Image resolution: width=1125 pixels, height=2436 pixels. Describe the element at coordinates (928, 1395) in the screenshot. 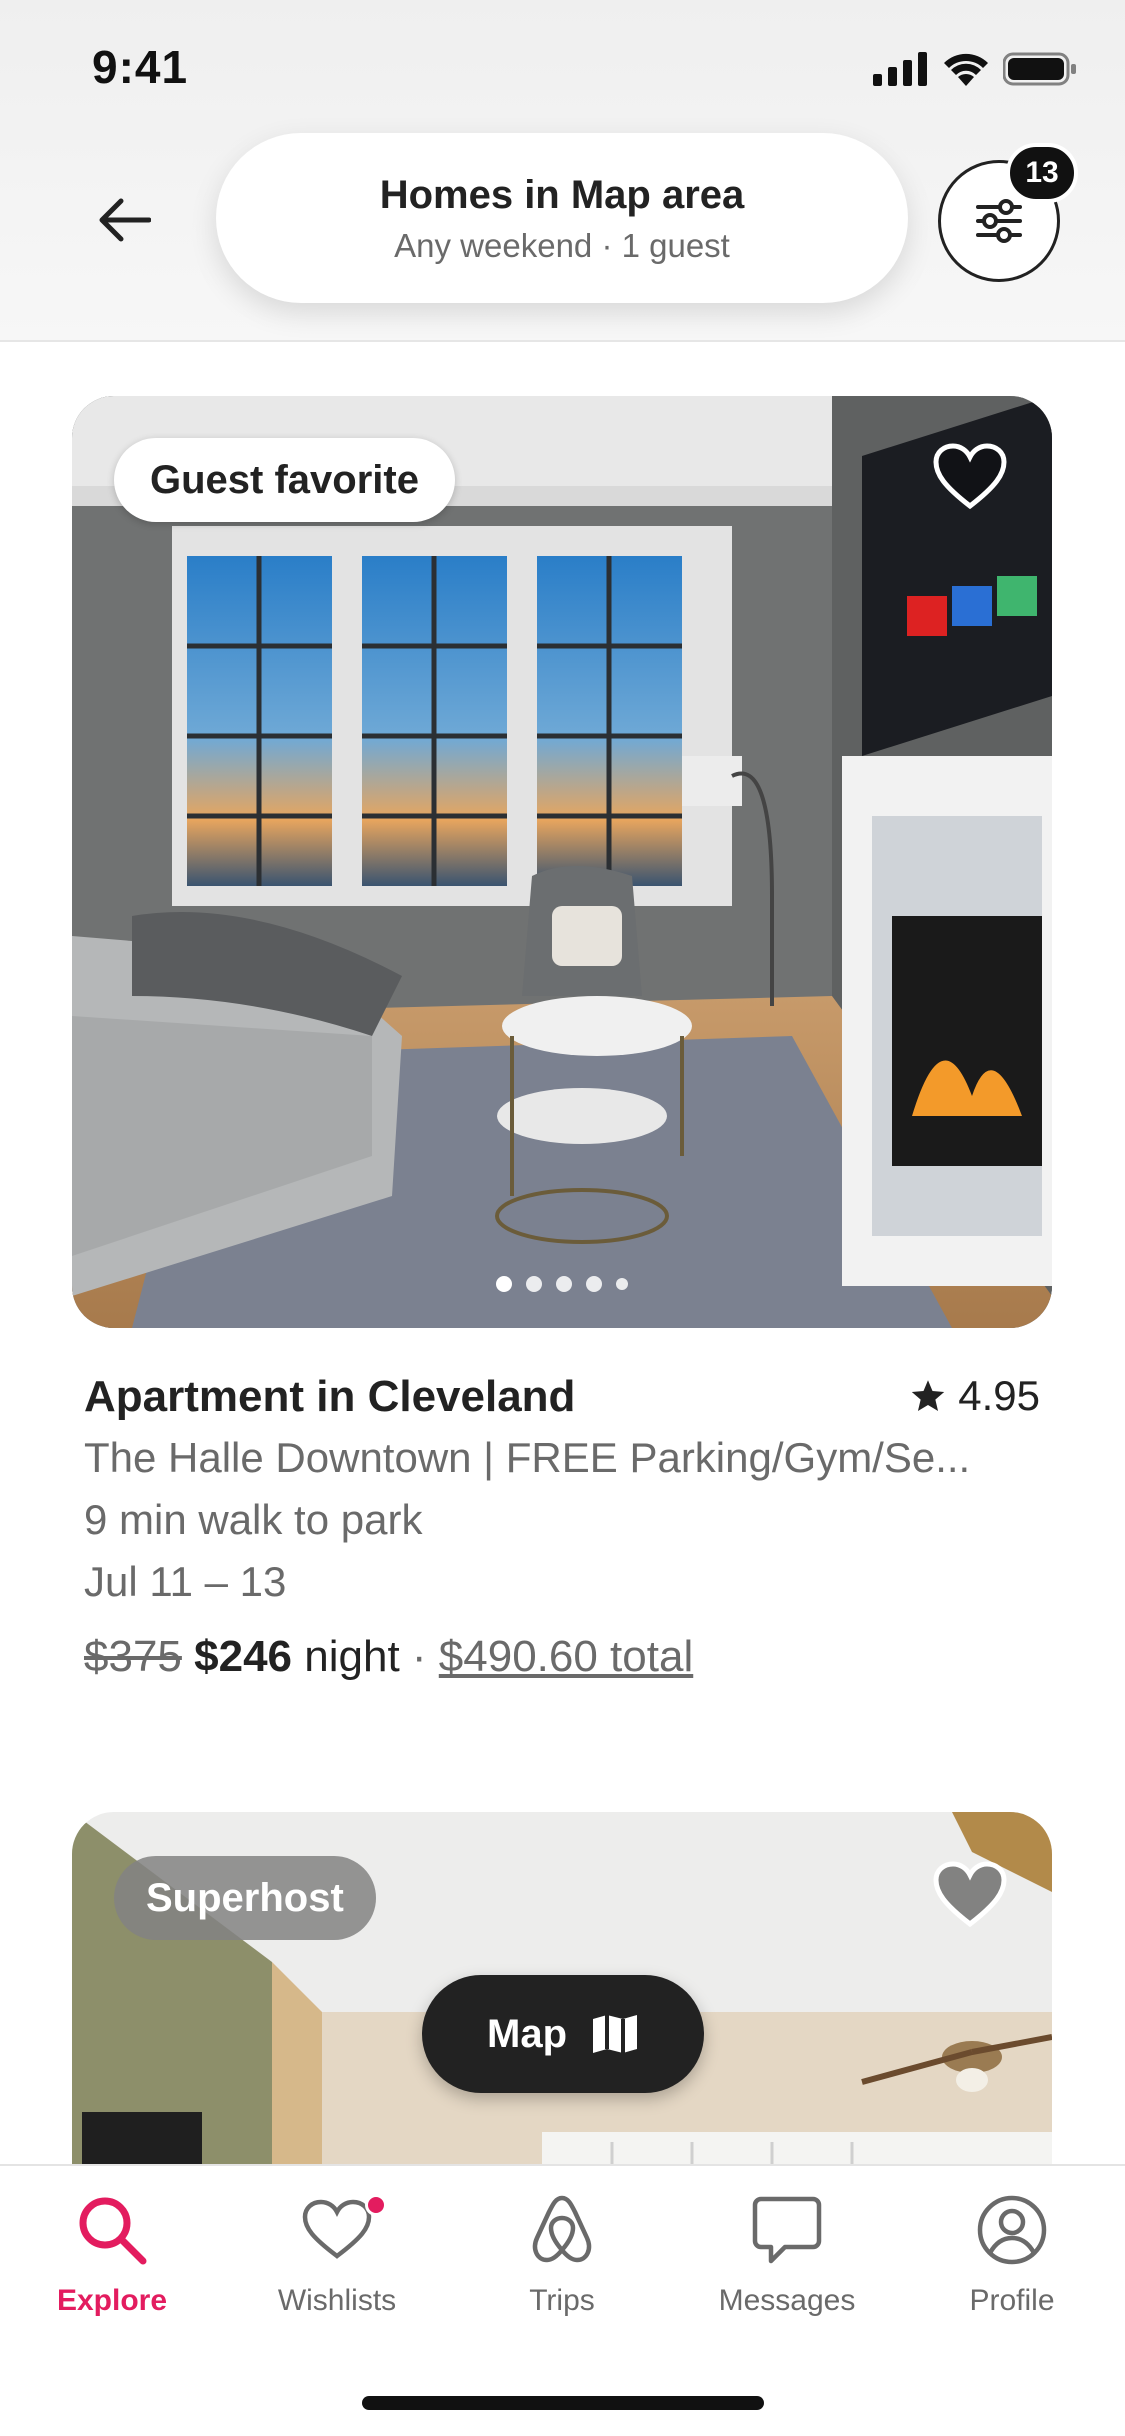

I see `star-icon` at that location.